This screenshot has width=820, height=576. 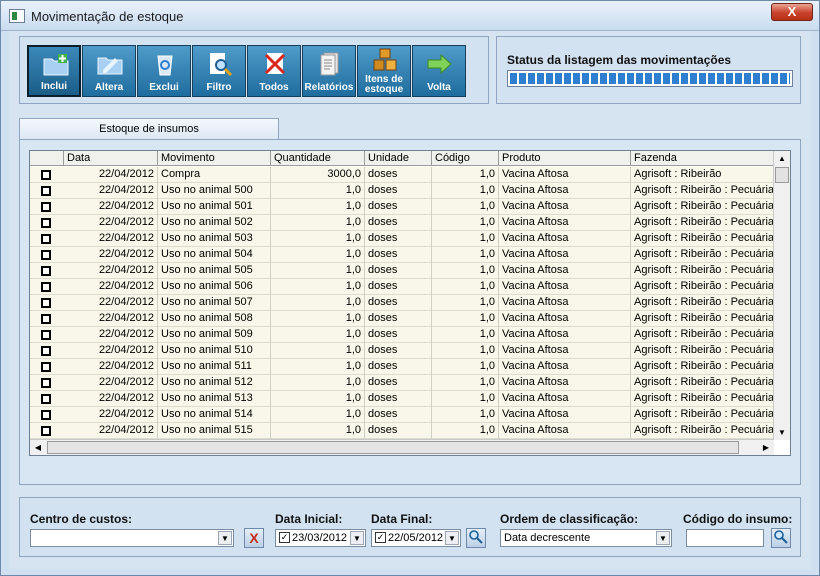 I want to click on column-header: Produto, so click(x=565, y=158).